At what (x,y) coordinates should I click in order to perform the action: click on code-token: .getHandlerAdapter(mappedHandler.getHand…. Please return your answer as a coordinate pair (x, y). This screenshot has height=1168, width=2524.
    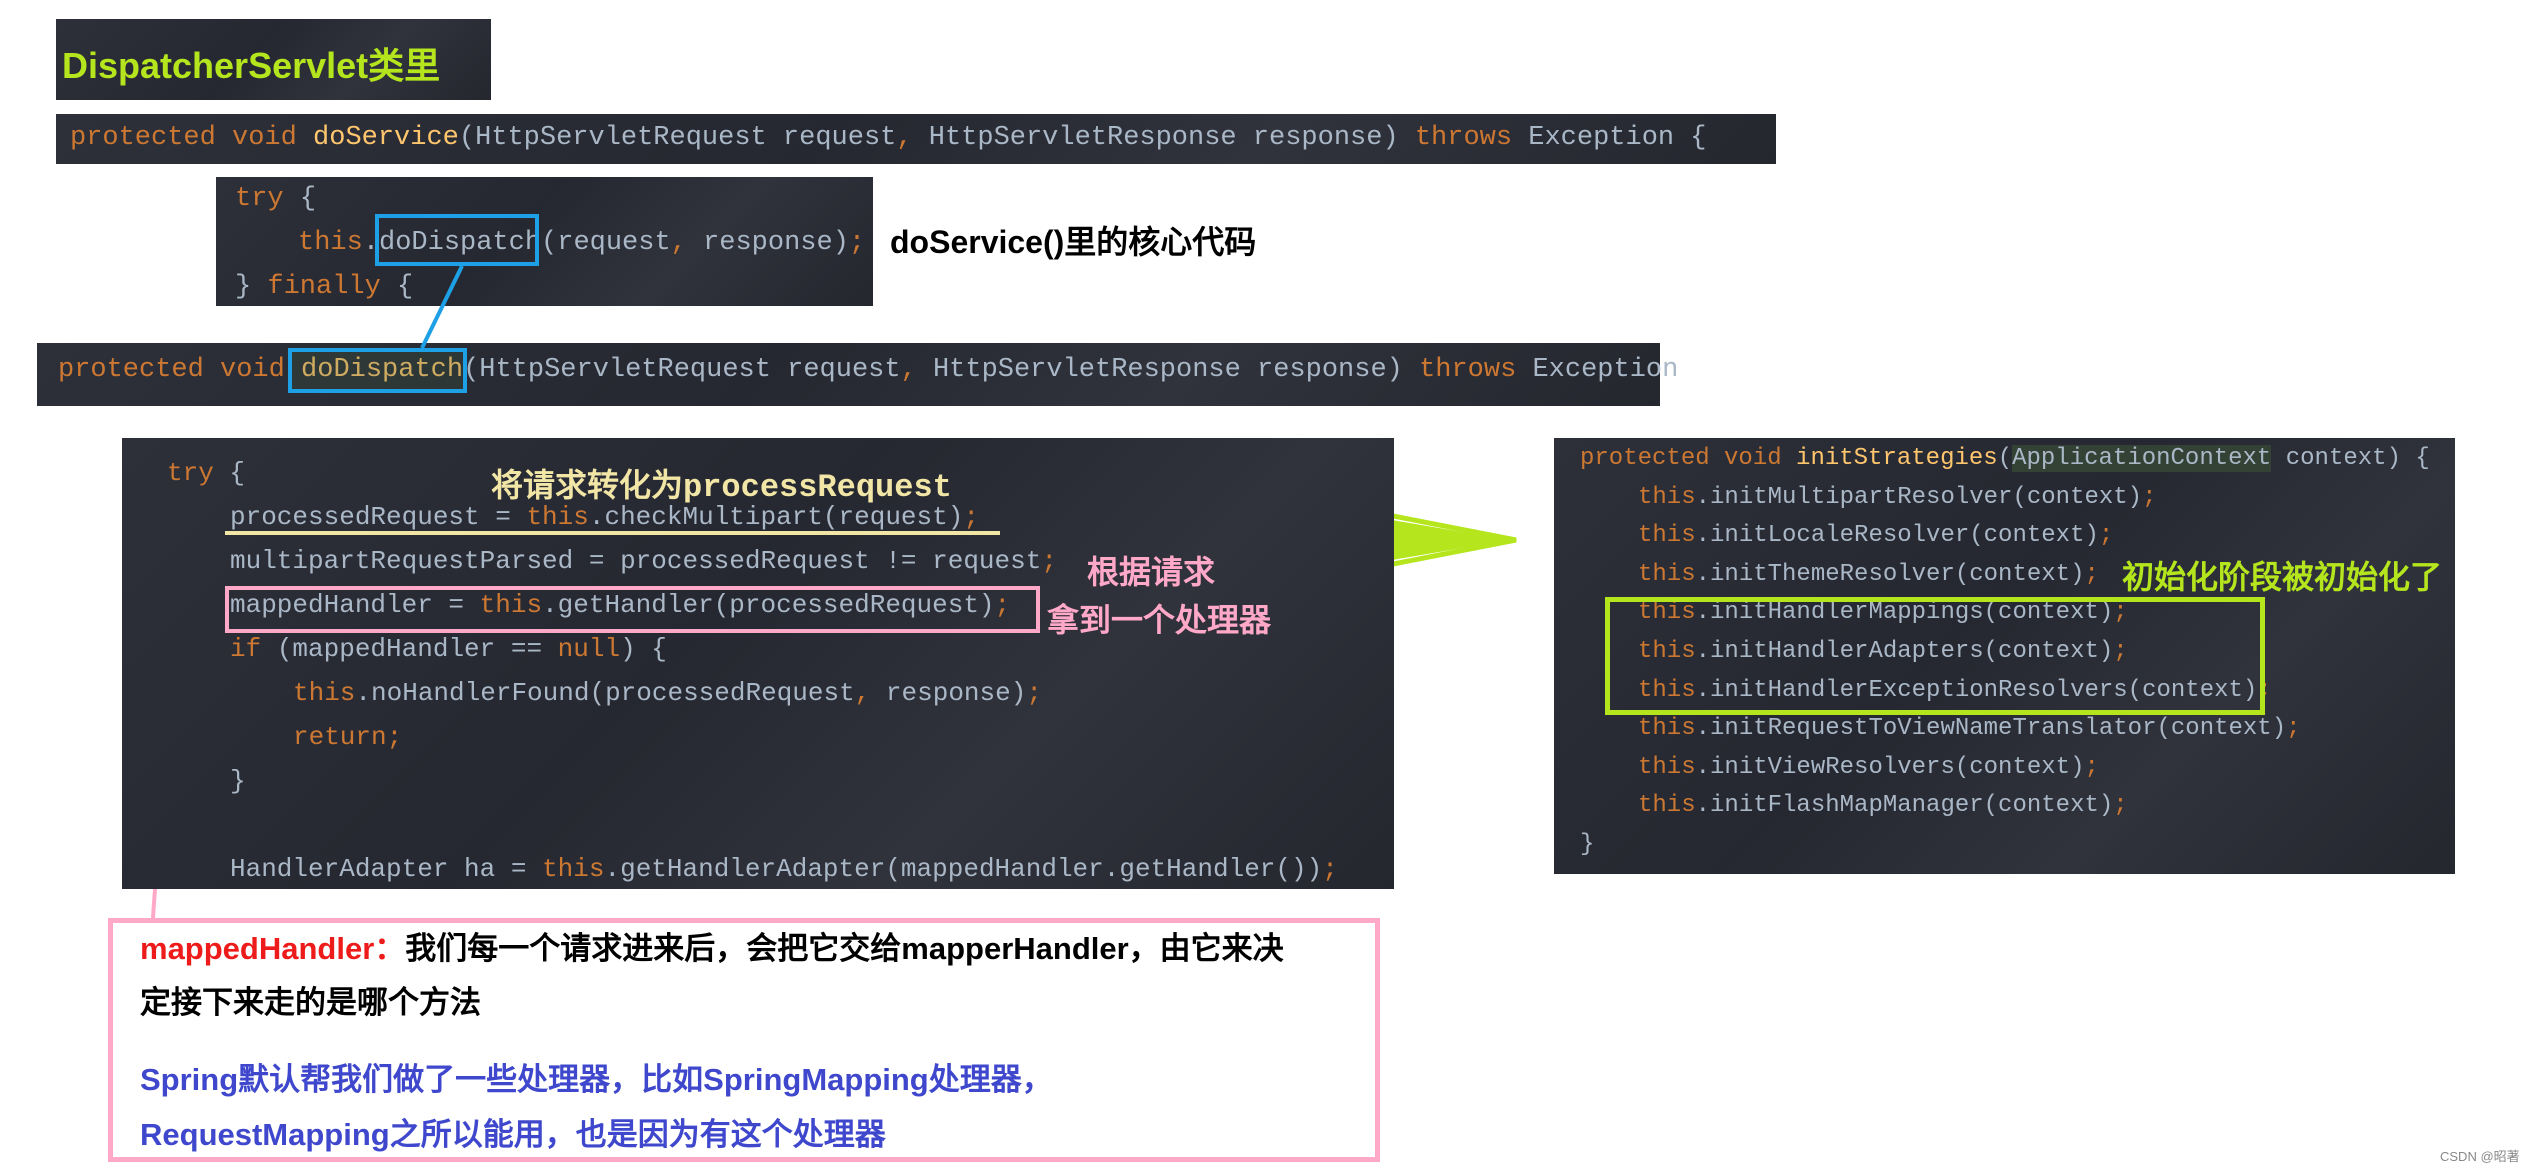
    Looking at the image, I should click on (963, 869).